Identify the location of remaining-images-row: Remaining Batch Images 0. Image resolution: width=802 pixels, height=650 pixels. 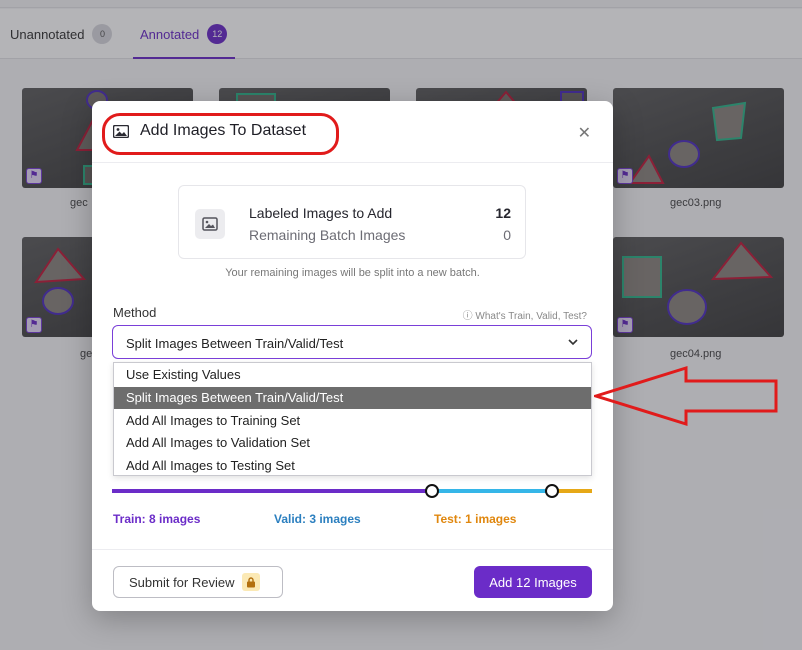
(380, 235).